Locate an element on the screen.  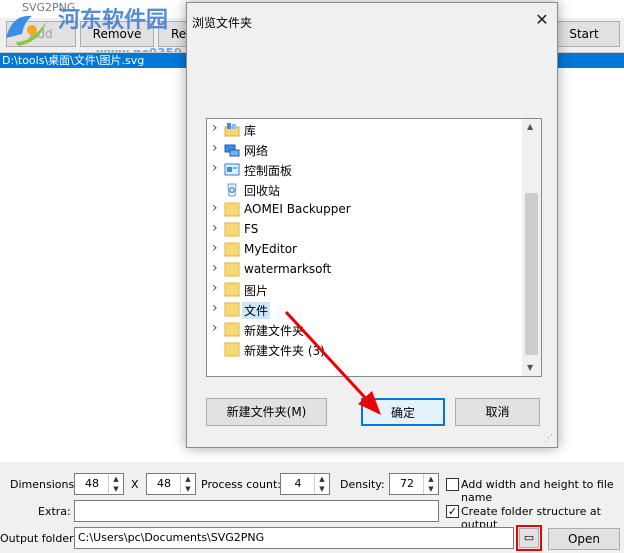
add-wh-checkbox is located at coordinates (452, 484).